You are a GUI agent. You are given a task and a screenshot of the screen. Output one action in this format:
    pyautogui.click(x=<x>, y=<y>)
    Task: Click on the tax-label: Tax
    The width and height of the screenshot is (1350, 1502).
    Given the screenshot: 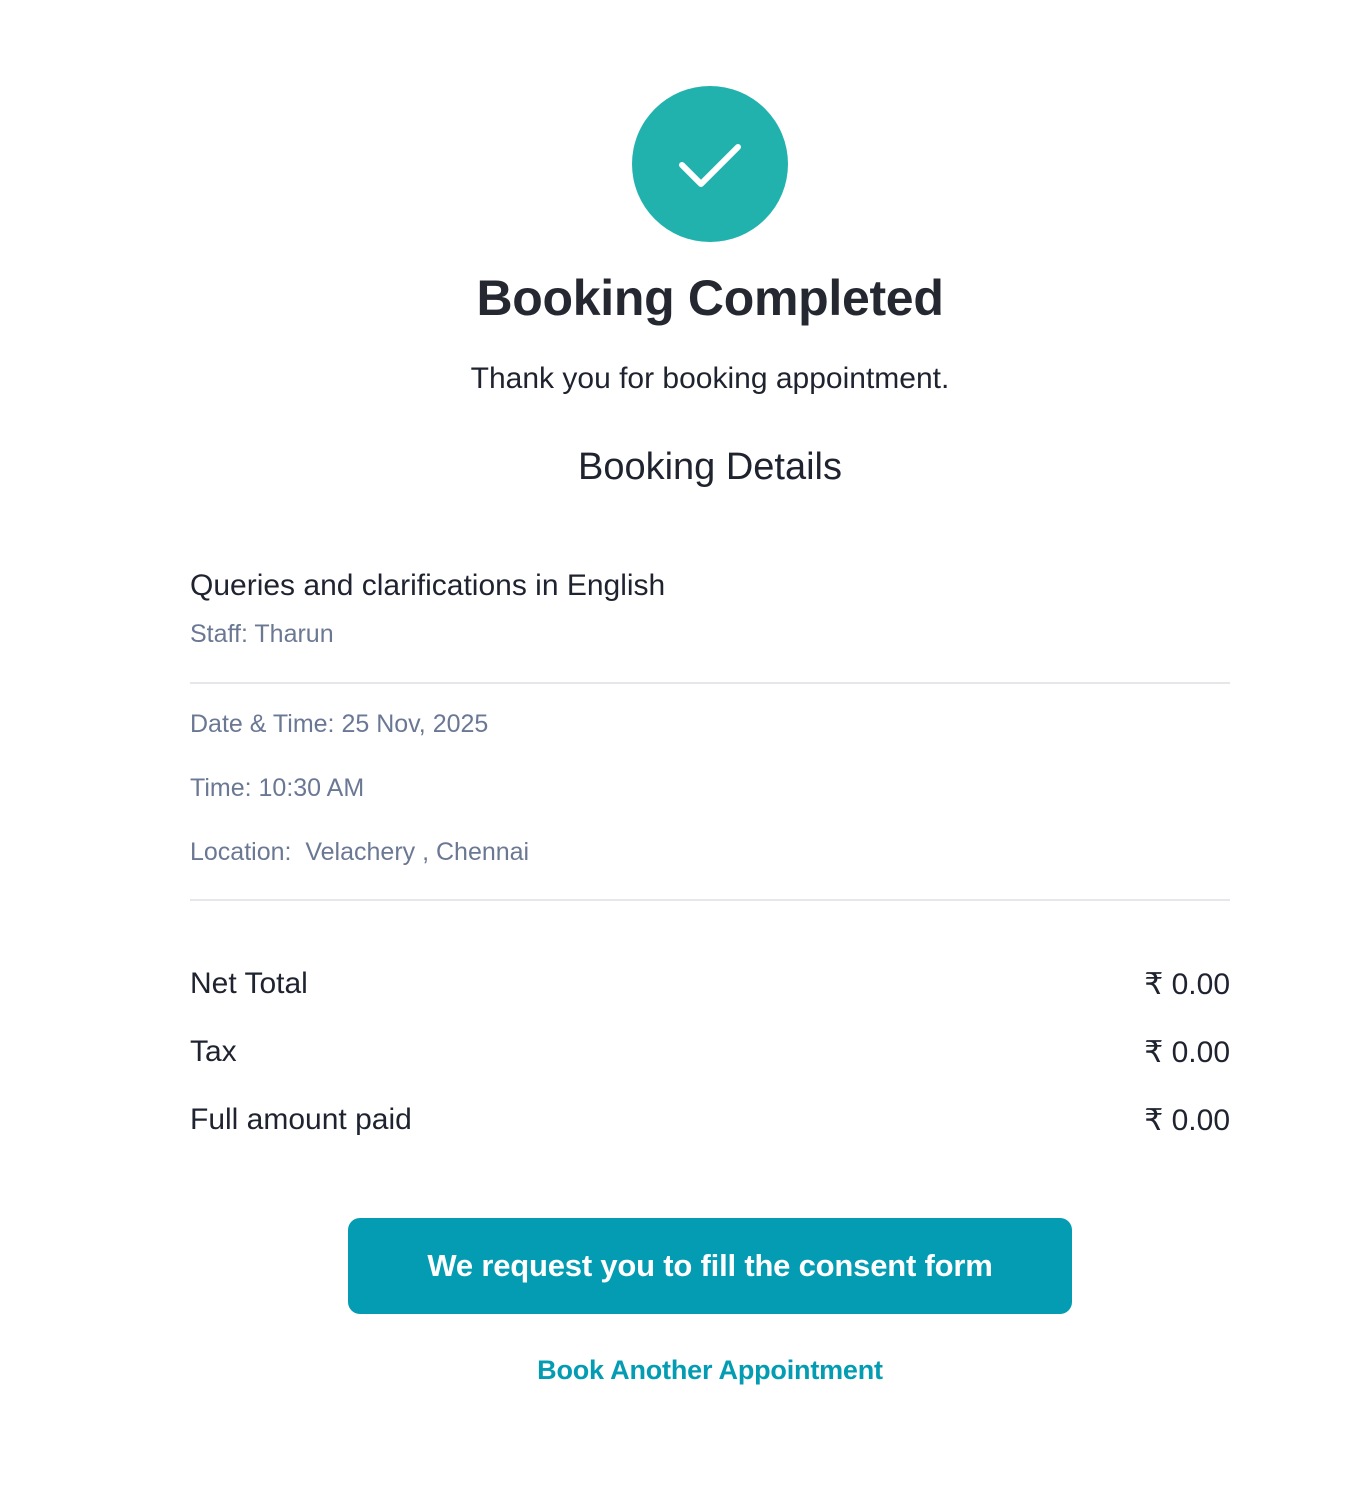 What is the action you would take?
    pyautogui.click(x=213, y=1051)
    